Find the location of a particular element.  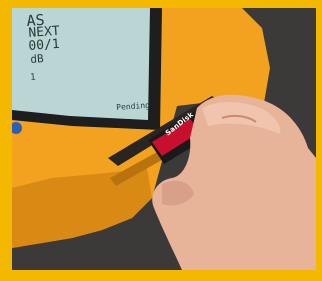

lcd-text-line5: 1 is located at coordinates (33, 77).